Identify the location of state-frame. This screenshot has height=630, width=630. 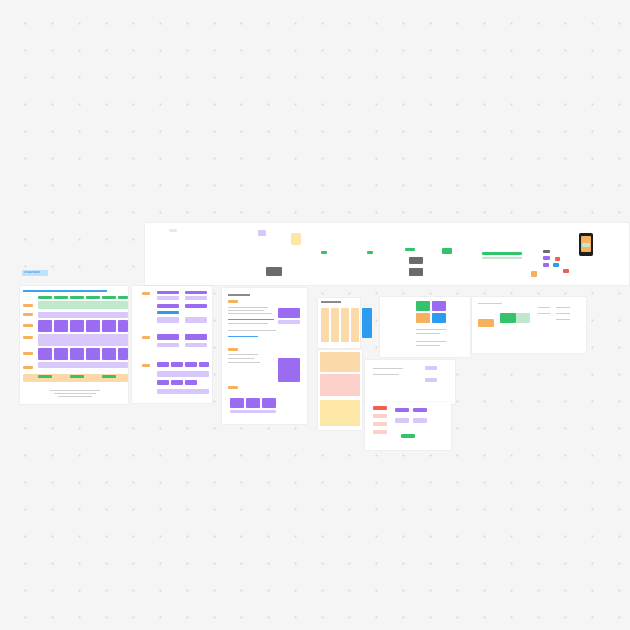
(410, 382).